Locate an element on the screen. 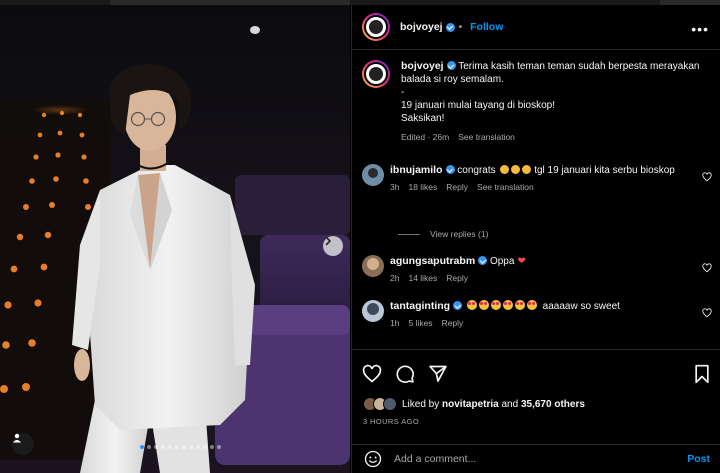  more-icon: ••• is located at coordinates (700, 29).